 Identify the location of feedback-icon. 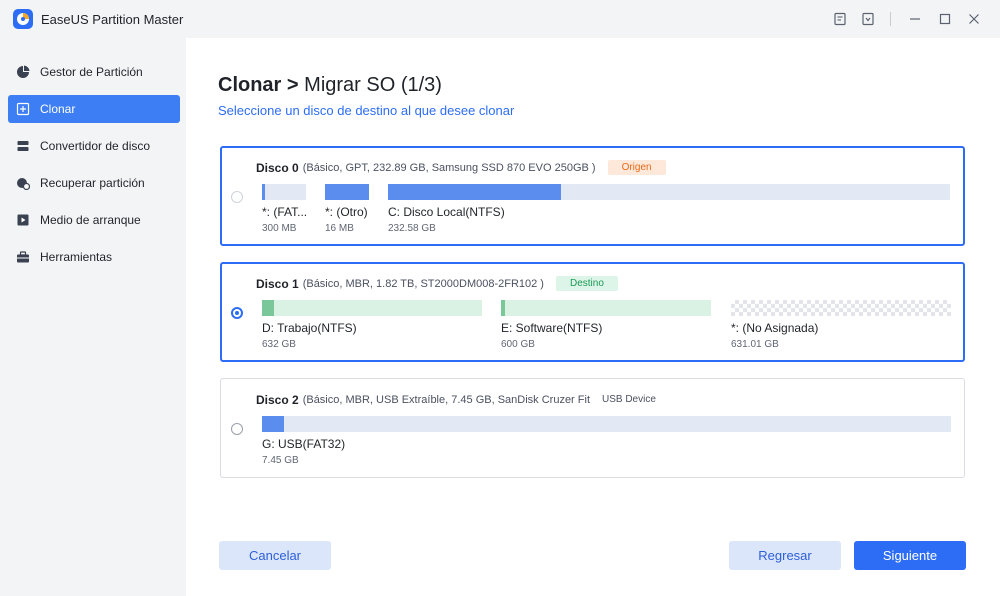
(840, 19).